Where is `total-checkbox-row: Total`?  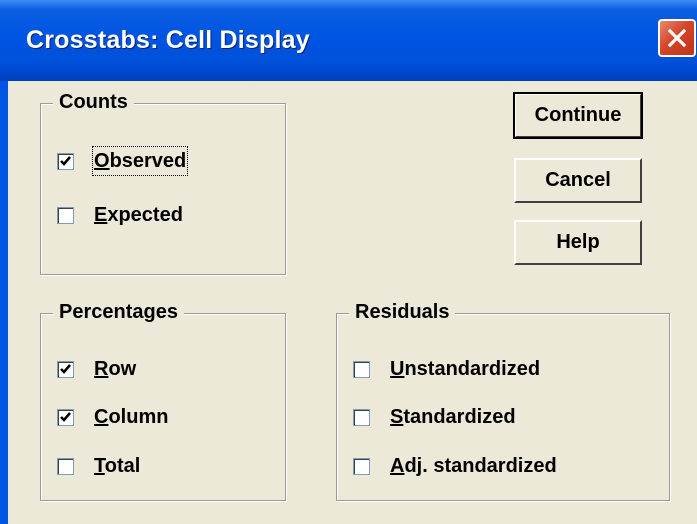
total-checkbox-row: Total is located at coordinates (98, 466).